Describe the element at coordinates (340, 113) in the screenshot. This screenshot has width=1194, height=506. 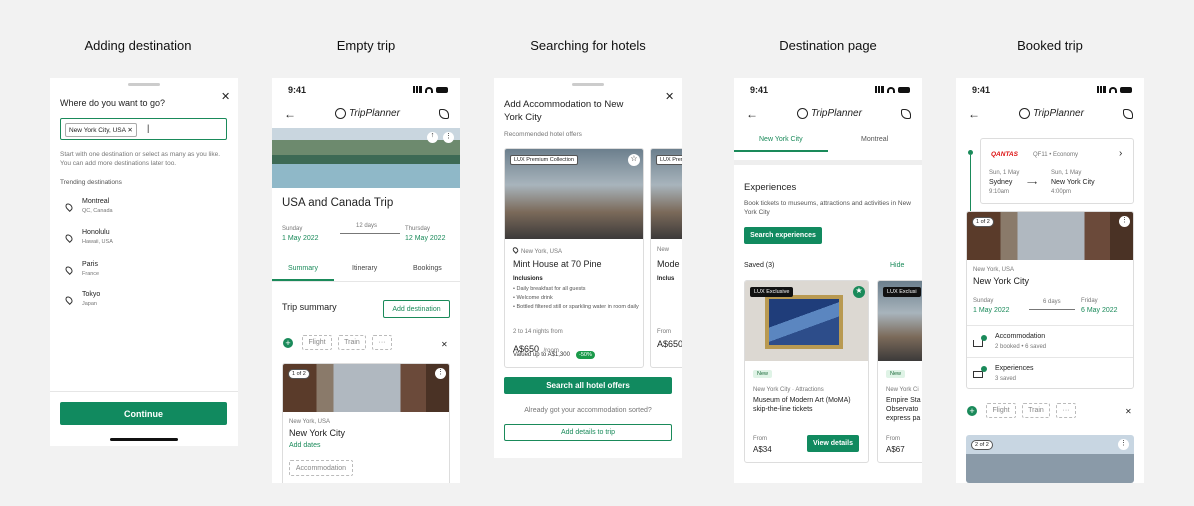
I see `logo-icon` at that location.